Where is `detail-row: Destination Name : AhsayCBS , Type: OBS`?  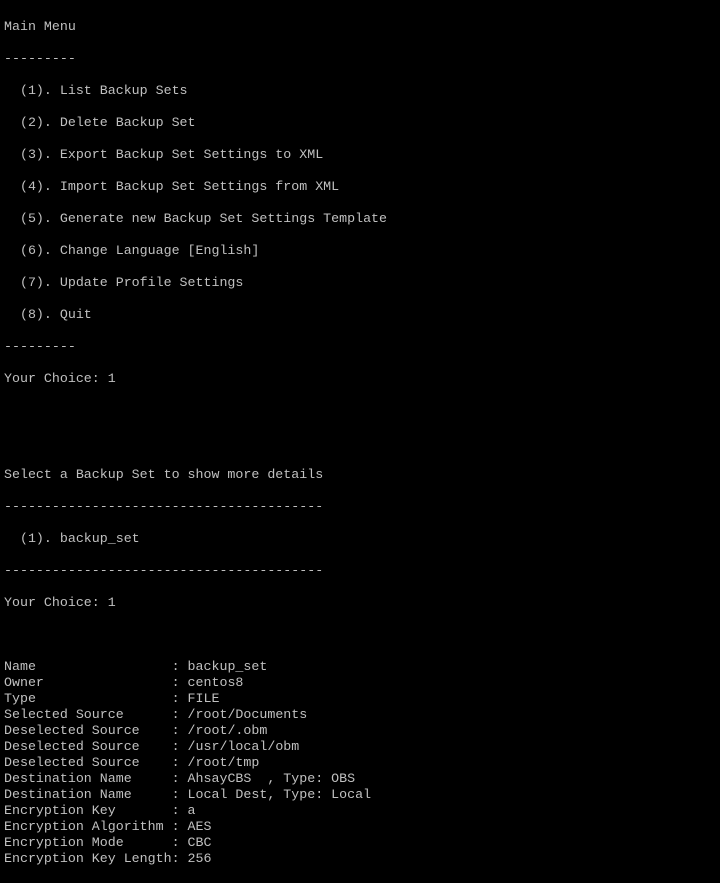
detail-row: Destination Name : AhsayCBS , Type: OBS is located at coordinates (362, 779).